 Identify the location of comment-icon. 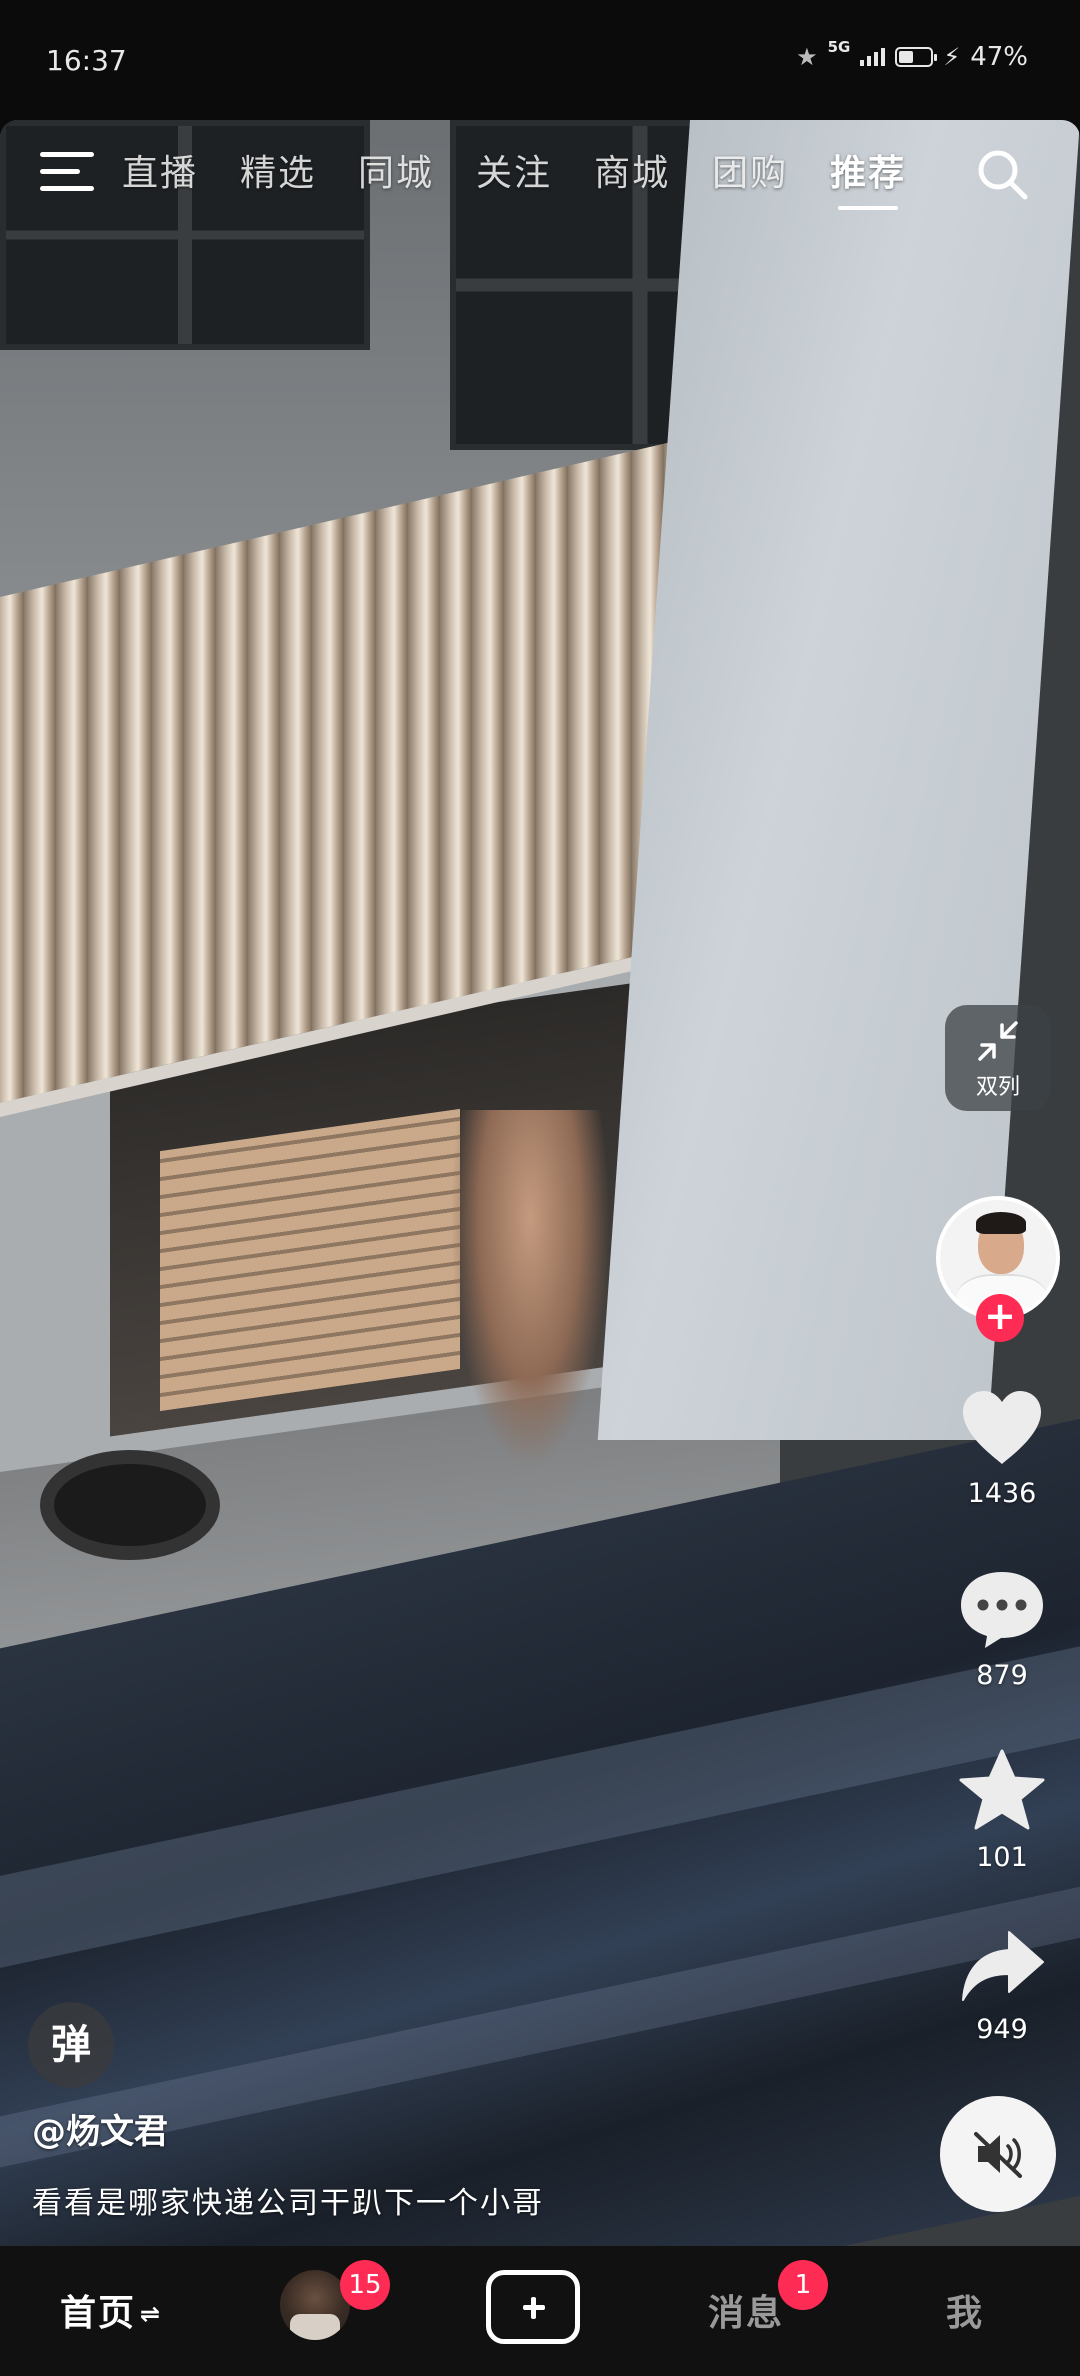
(1002, 1610).